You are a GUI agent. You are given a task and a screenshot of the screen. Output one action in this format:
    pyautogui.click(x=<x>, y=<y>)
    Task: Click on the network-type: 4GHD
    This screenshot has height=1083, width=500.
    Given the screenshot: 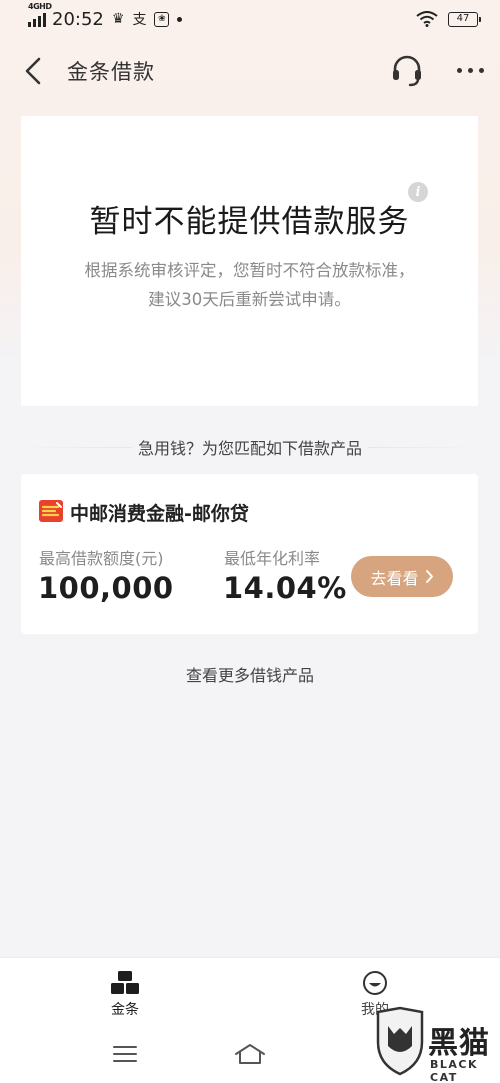 What is the action you would take?
    pyautogui.click(x=40, y=6)
    